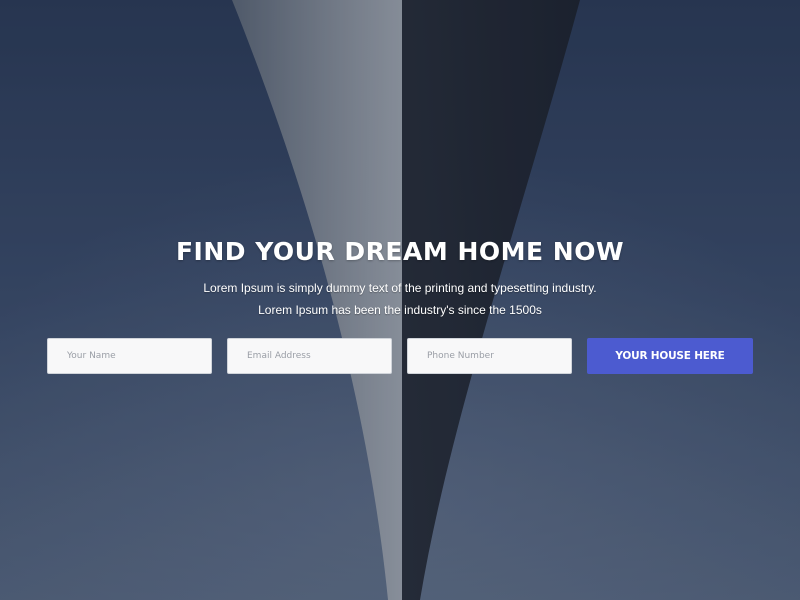  I want to click on submit-button: YOUR HOUSE HERE, so click(670, 356).